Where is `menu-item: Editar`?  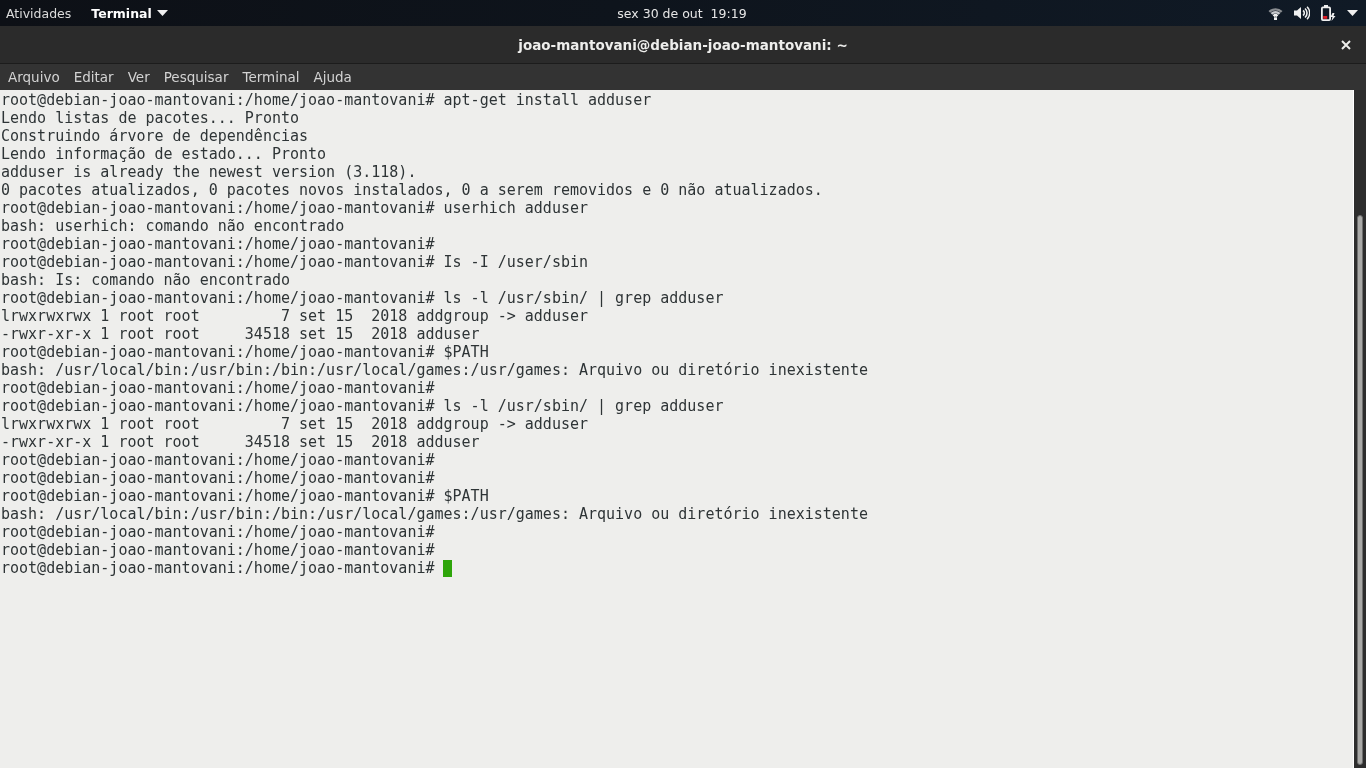
menu-item: Editar is located at coordinates (93, 77).